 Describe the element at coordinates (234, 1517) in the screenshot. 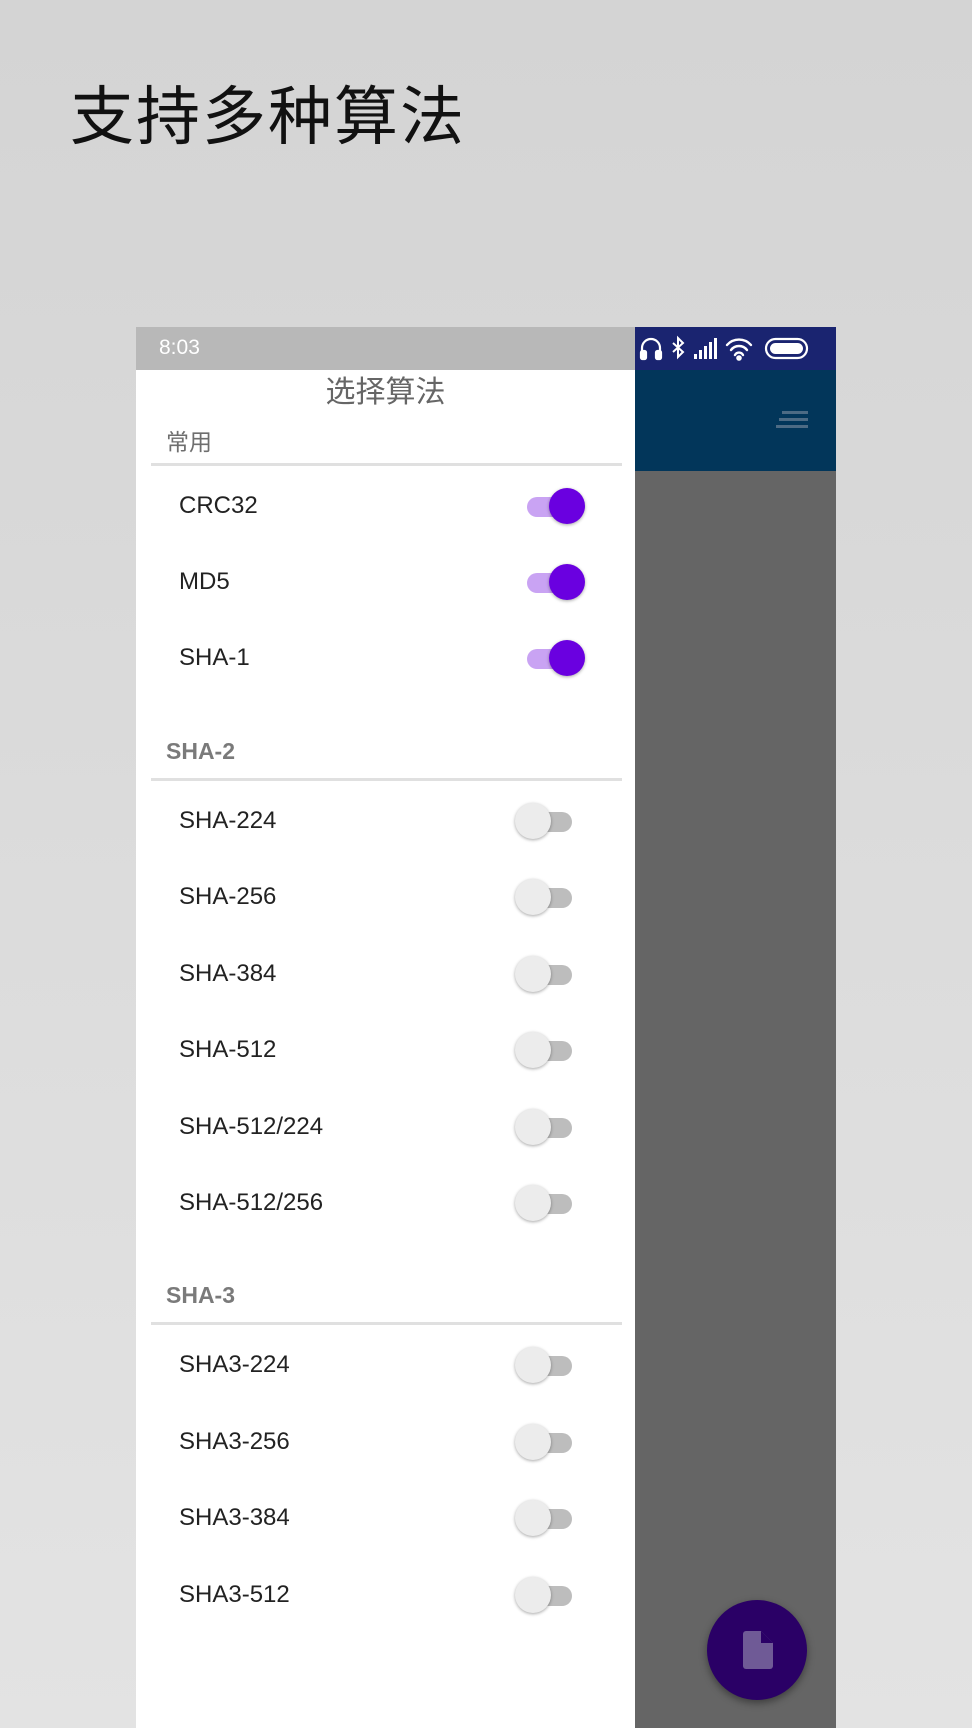

I see `algorithm-label: SHA3-384` at that location.